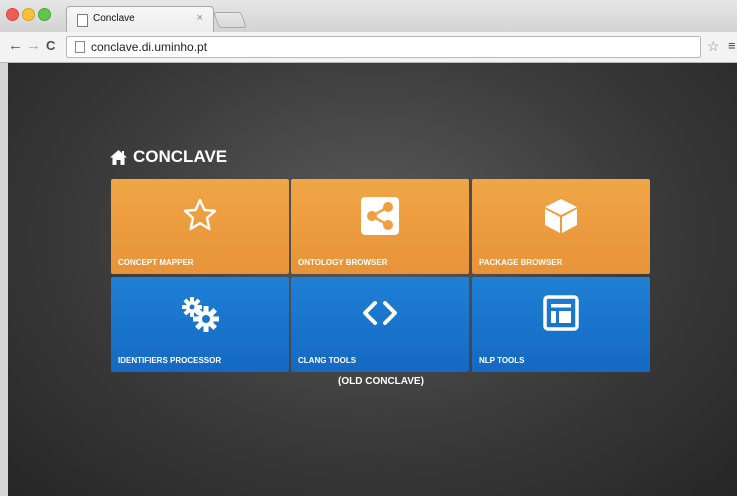 The width and height of the screenshot is (737, 496). Describe the element at coordinates (12, 14) in the screenshot. I see `close-window-button` at that location.